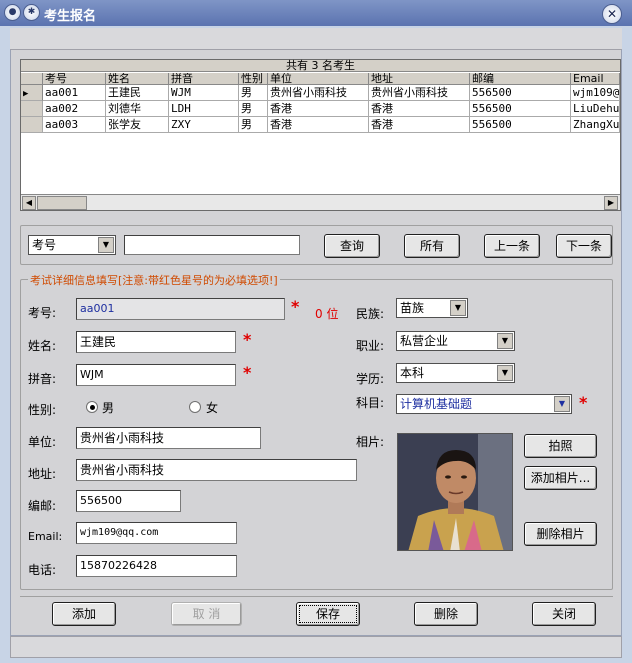 This screenshot has height=663, width=632. Describe the element at coordinates (320, 202) in the screenshot. I see `horizontal-scrollbar: ◀ ▶` at that location.